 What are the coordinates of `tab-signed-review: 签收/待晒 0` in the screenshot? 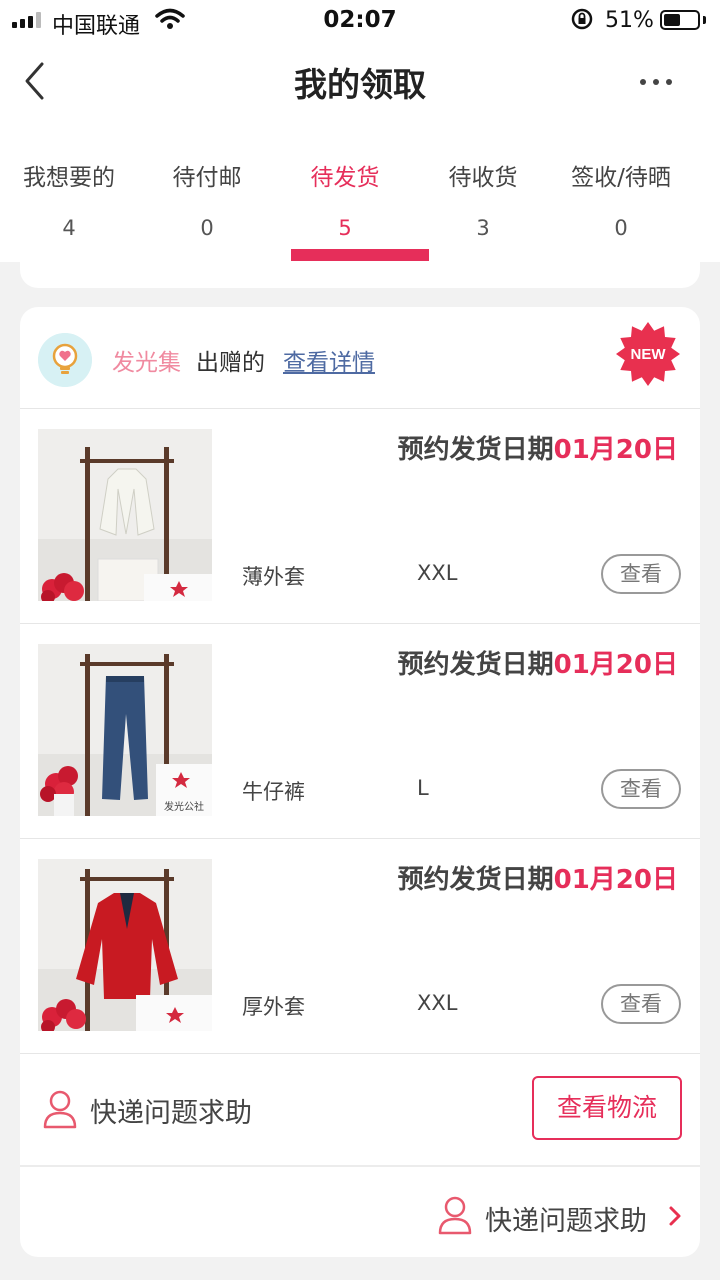 It's located at (621, 196).